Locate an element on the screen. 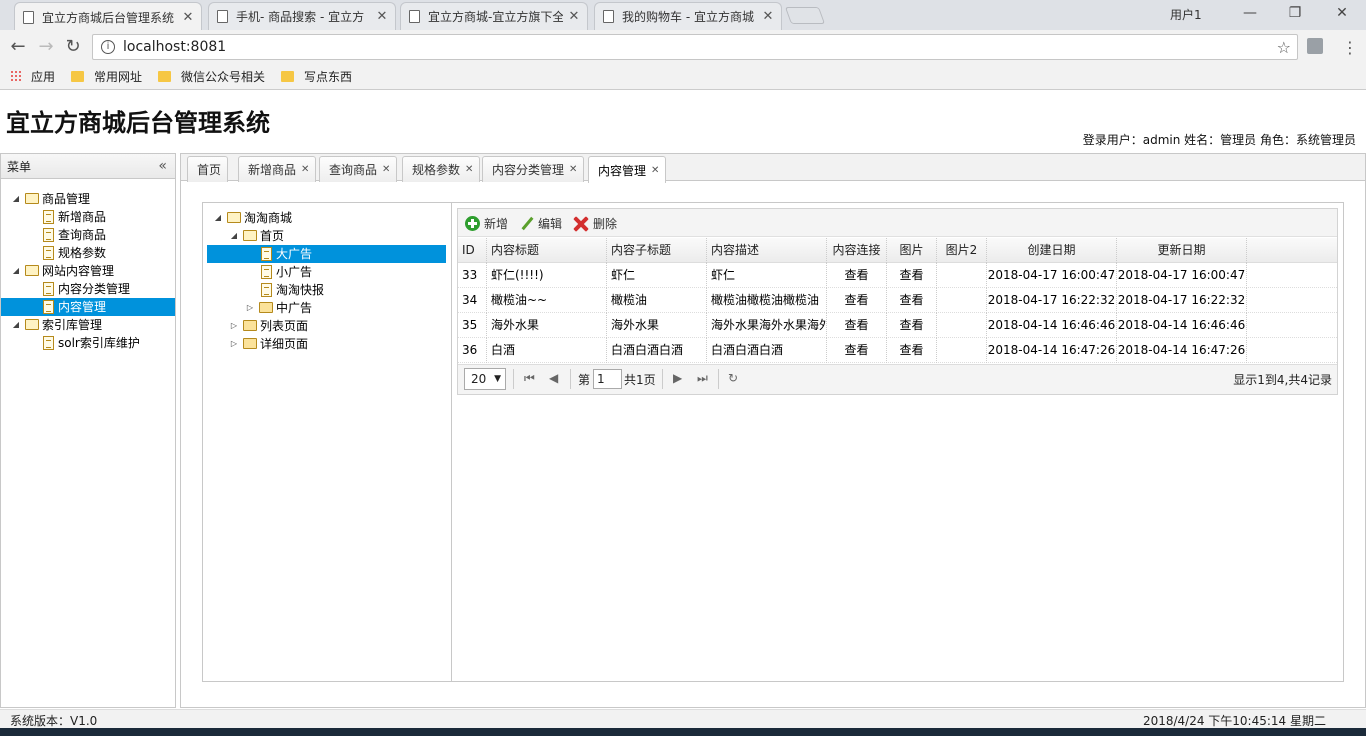 The image size is (1366, 736). bookmark-star-icon: ☆ is located at coordinates (1284, 47).